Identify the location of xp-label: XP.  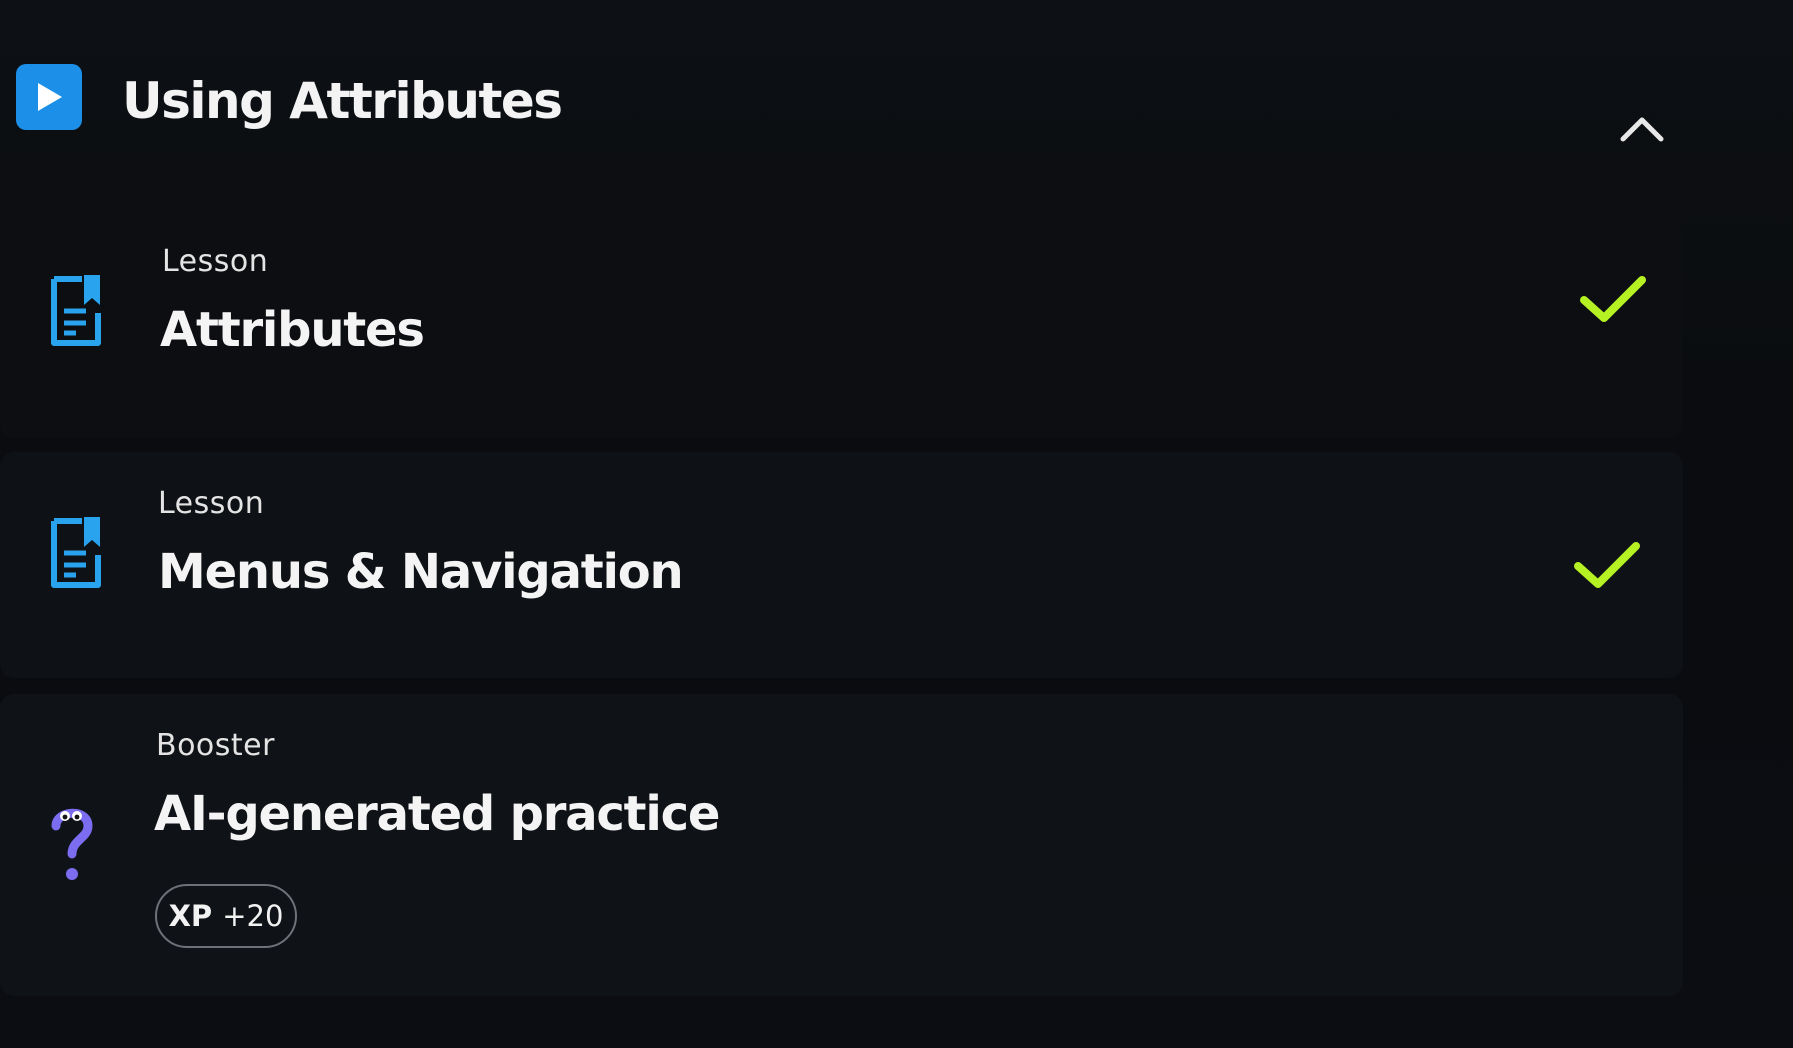
(190, 916).